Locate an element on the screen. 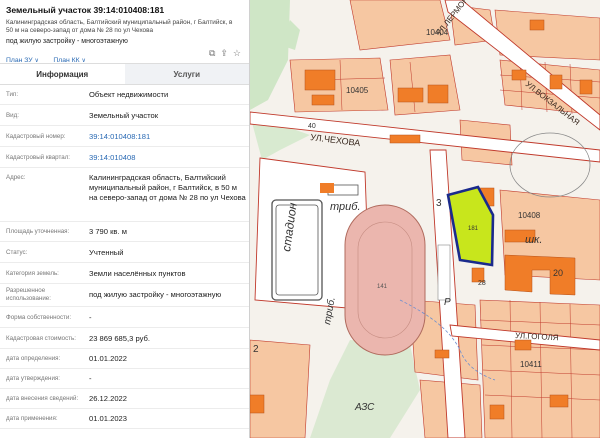 Image resolution: width=600 pixels, height=438 pixels. gas-station-label: АЗС is located at coordinates (364, 407).